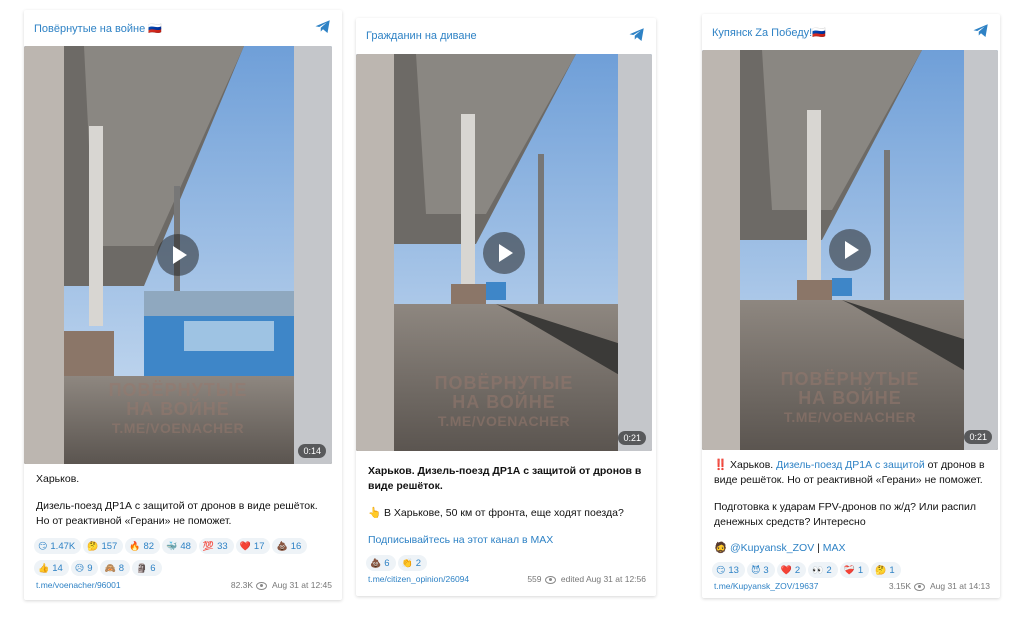  Describe the element at coordinates (851, 32) in the screenshot. I see `post-header: Купянск Za Победу!🇷🇺` at that location.